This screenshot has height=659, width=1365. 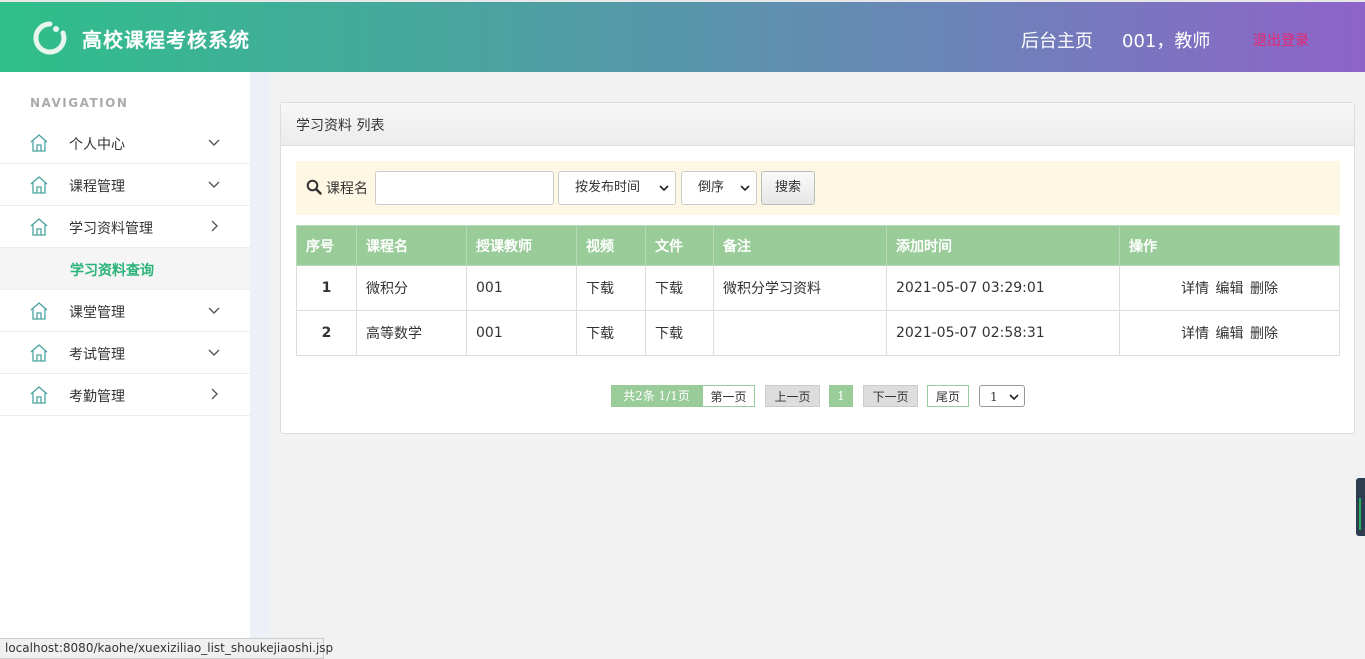 What do you see at coordinates (97, 145) in the screenshot?
I see `sidebar-item-label: 个人中心` at bounding box center [97, 145].